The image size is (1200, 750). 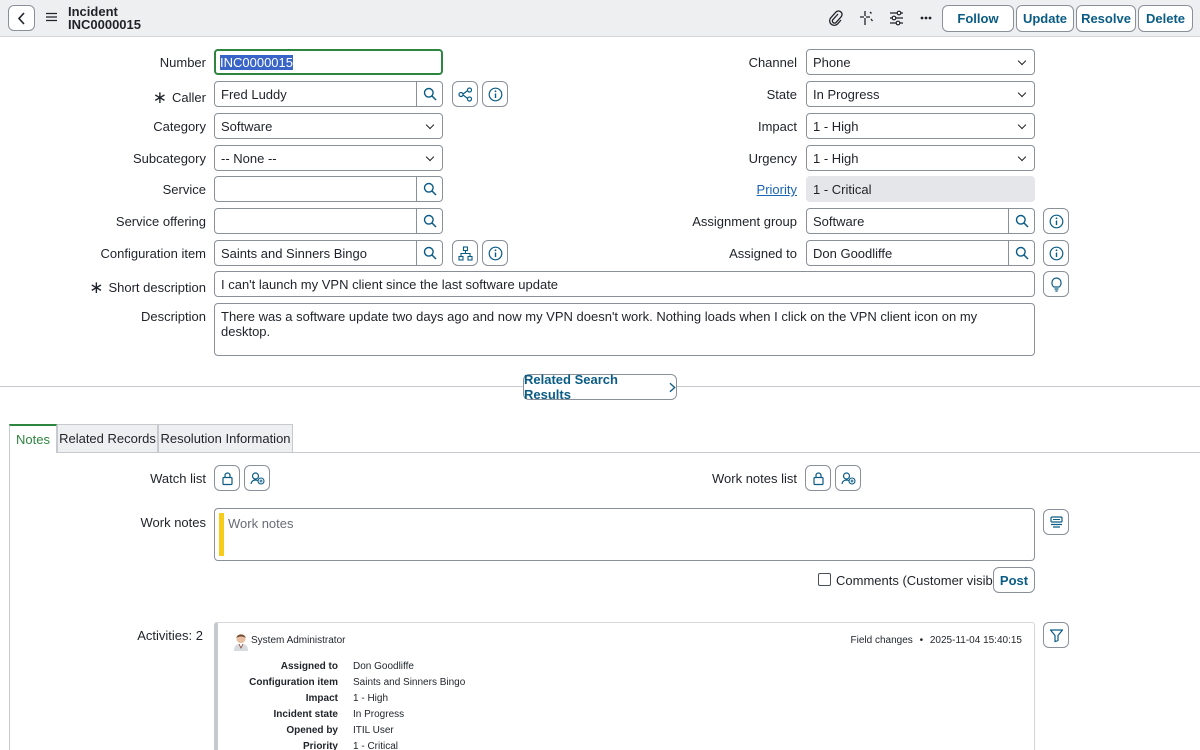 I want to click on change-value: Don Goodliffe, so click(x=383, y=666).